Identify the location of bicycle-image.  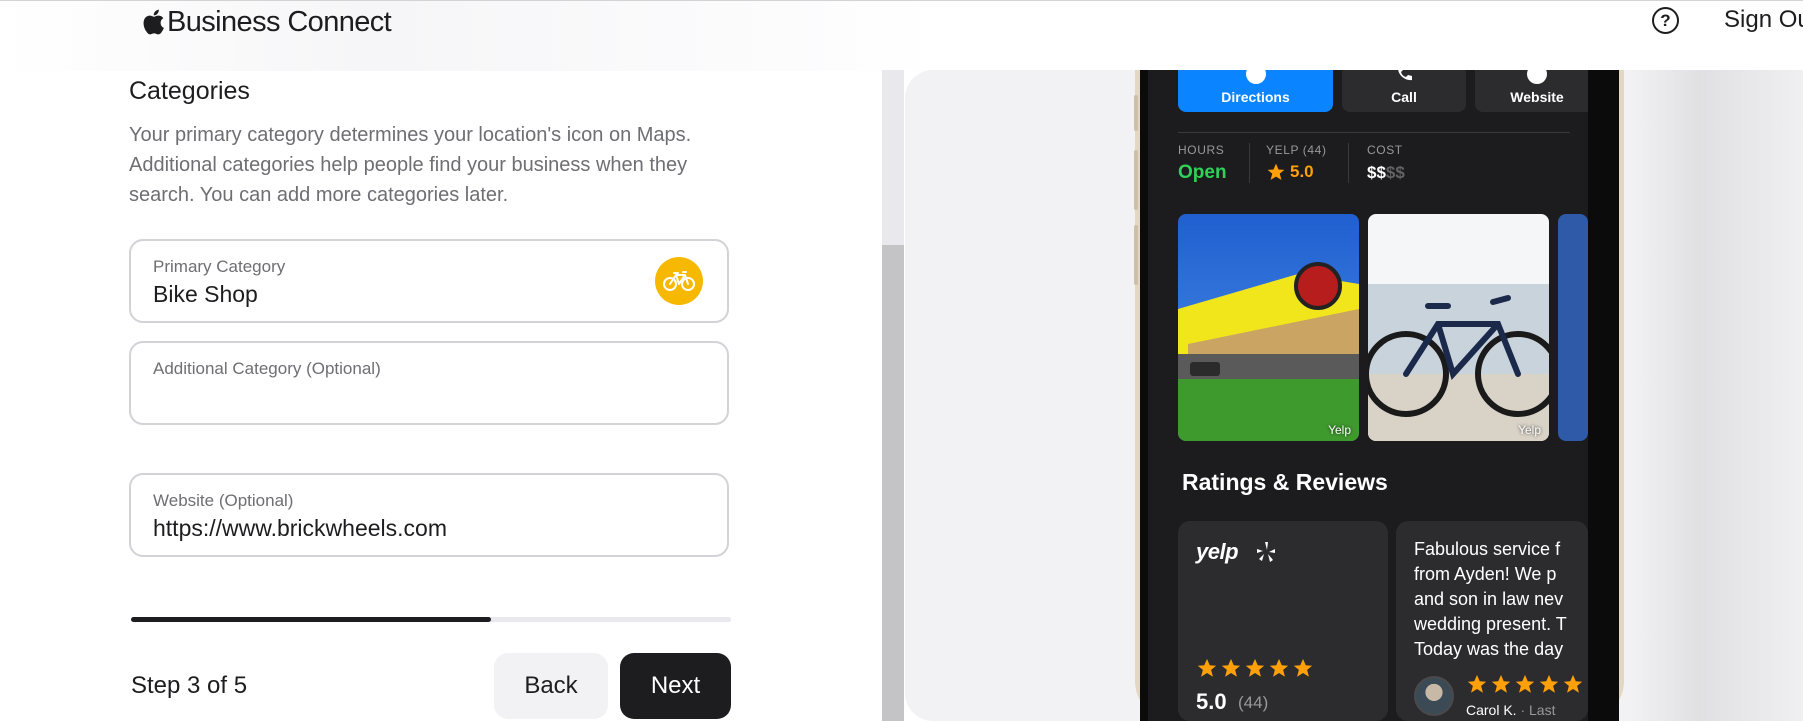
(1458, 327).